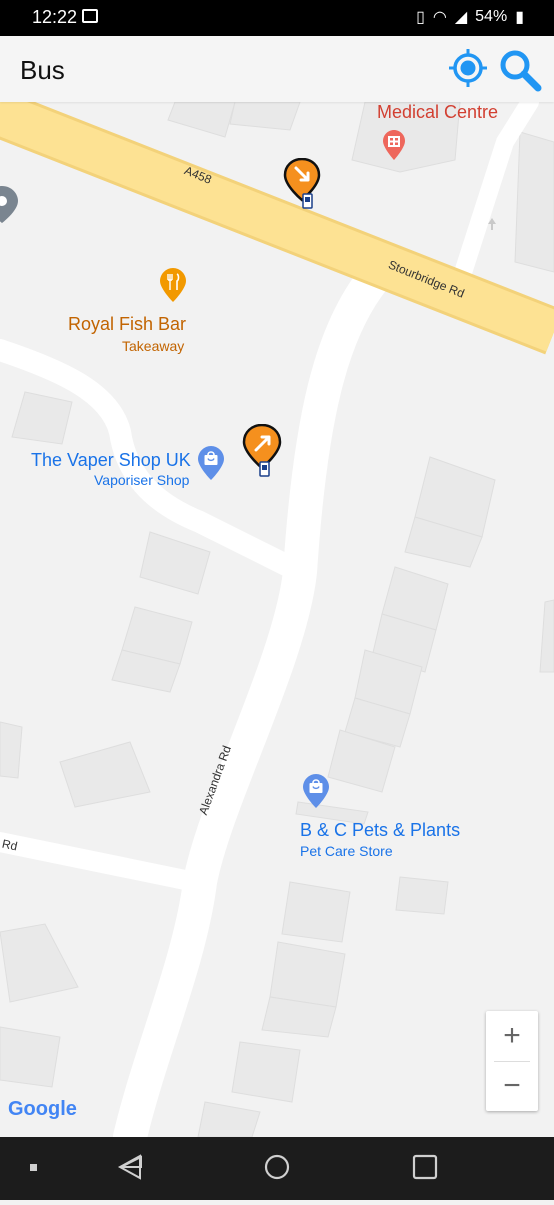  Describe the element at coordinates (42, 70) in the screenshot. I see `page-title: Bus` at that location.